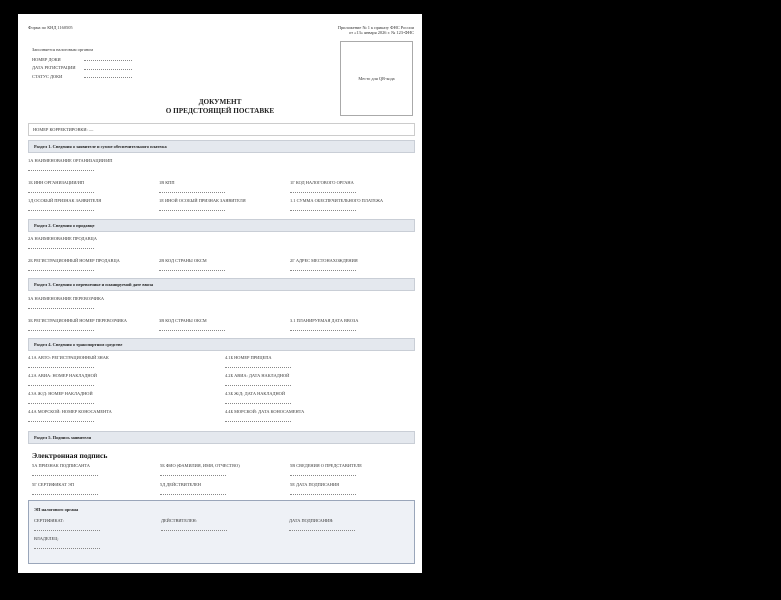 This screenshot has width=781, height=600. I want to click on field-label: 4.2Б АВИА: ДАТА НАКЛАДНОЙ, so click(257, 375).